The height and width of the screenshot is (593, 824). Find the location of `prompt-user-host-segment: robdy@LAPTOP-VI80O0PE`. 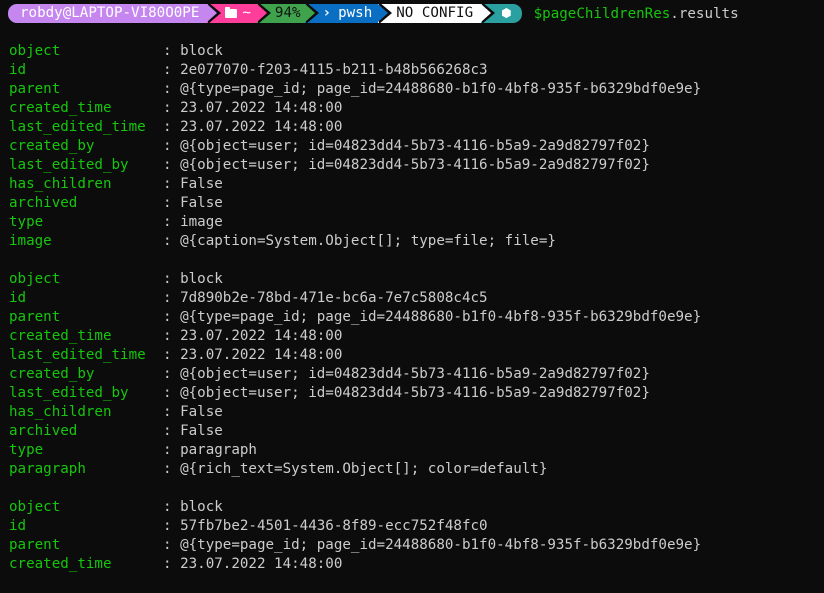

prompt-user-host-segment: robdy@LAPTOP-VI80O0PE is located at coordinates (115, 13).